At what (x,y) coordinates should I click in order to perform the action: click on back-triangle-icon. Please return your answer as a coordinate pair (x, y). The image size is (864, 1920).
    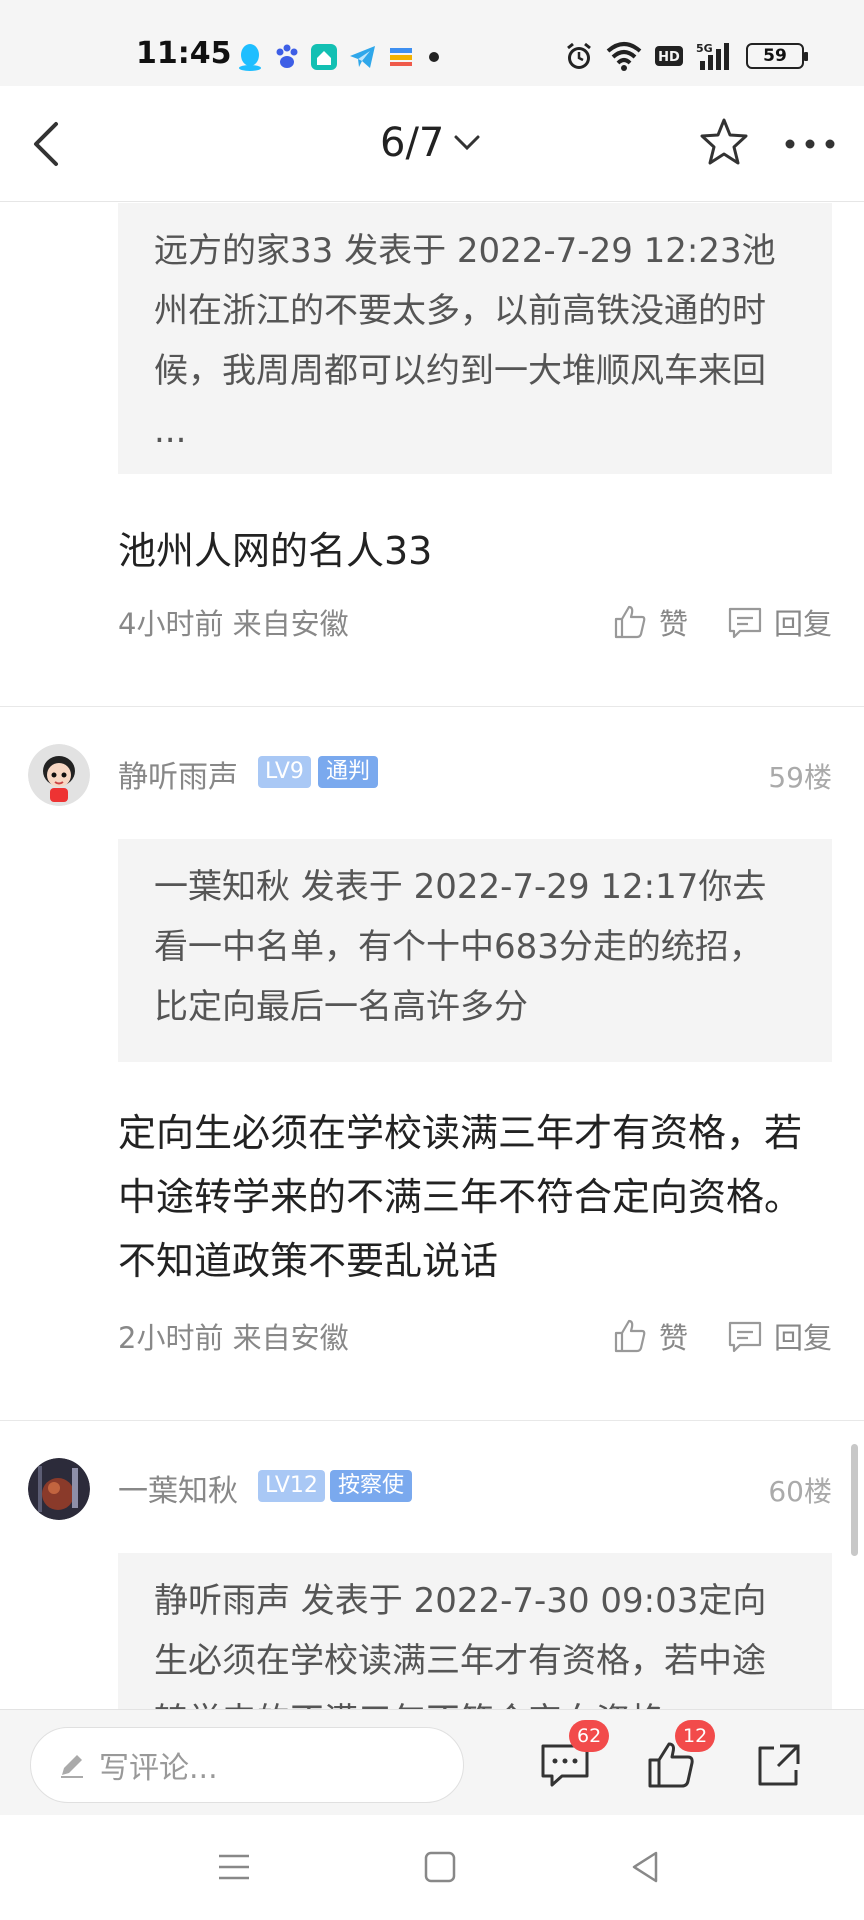
    Looking at the image, I should click on (646, 1867).